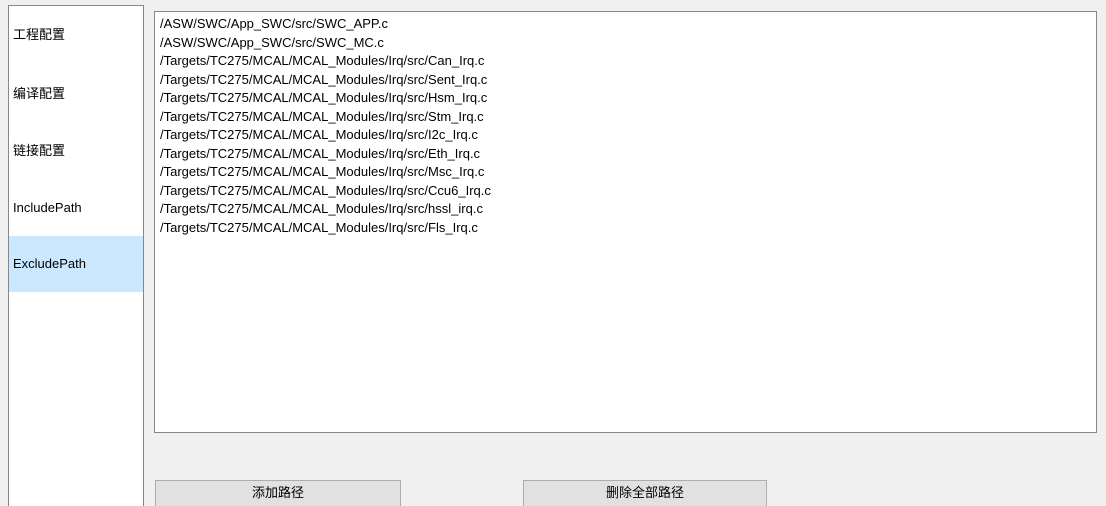 The height and width of the screenshot is (506, 1106). Describe the element at coordinates (76, 35) in the screenshot. I see `sidebar-item-project-config: 工程配置` at that location.